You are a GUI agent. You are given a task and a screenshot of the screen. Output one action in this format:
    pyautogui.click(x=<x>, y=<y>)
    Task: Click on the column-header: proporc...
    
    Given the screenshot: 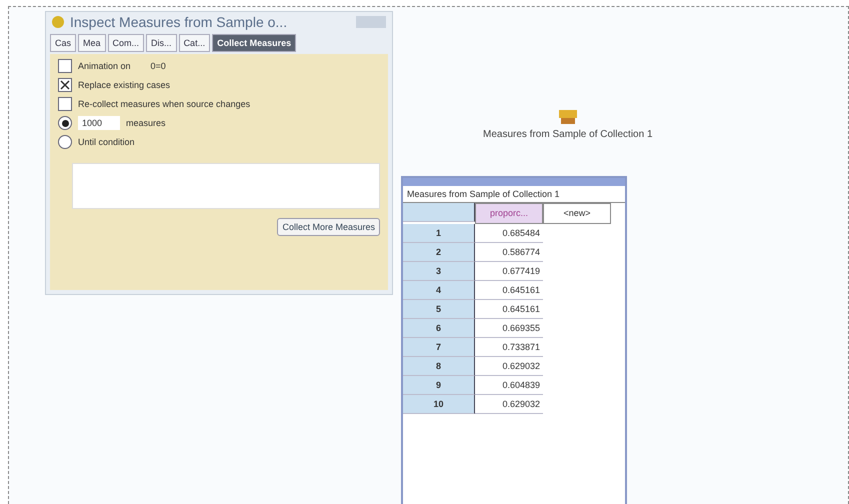 What is the action you would take?
    pyautogui.click(x=509, y=213)
    